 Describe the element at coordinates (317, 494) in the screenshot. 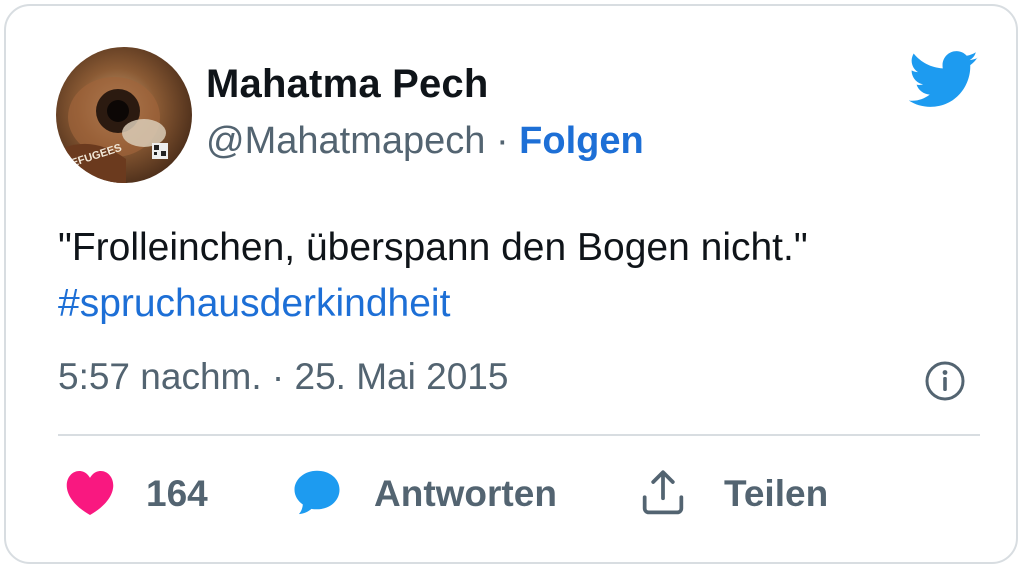

I see `speech-bubble-icon` at that location.